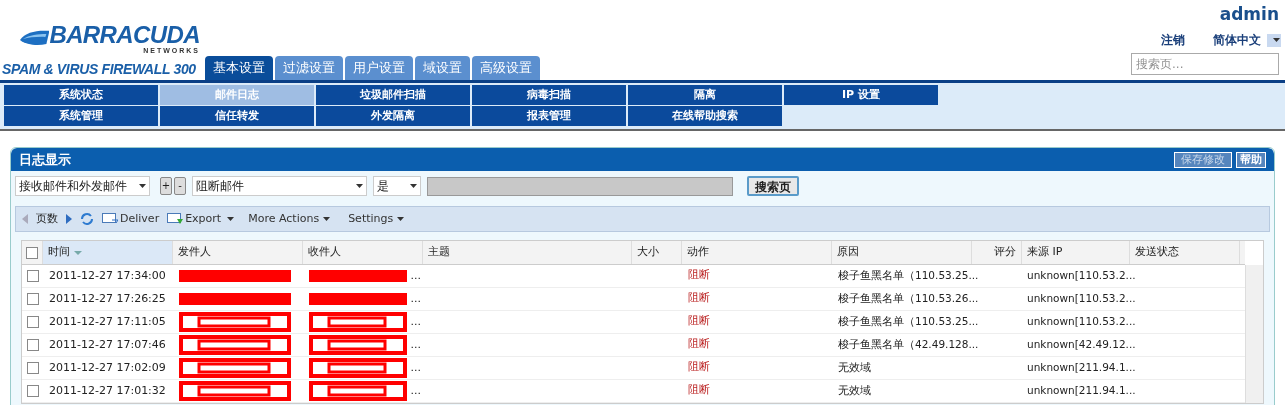  What do you see at coordinates (237, 116) in the screenshot?
I see `subnav-item: 信任转发` at bounding box center [237, 116].